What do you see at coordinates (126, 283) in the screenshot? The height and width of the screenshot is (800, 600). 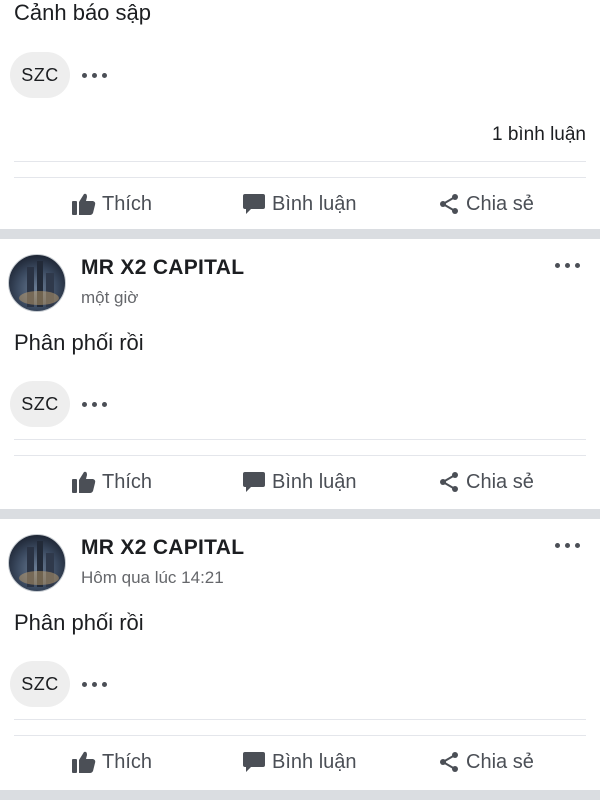 I see `author-row: MR X2 CAPITAL một giờ` at bounding box center [126, 283].